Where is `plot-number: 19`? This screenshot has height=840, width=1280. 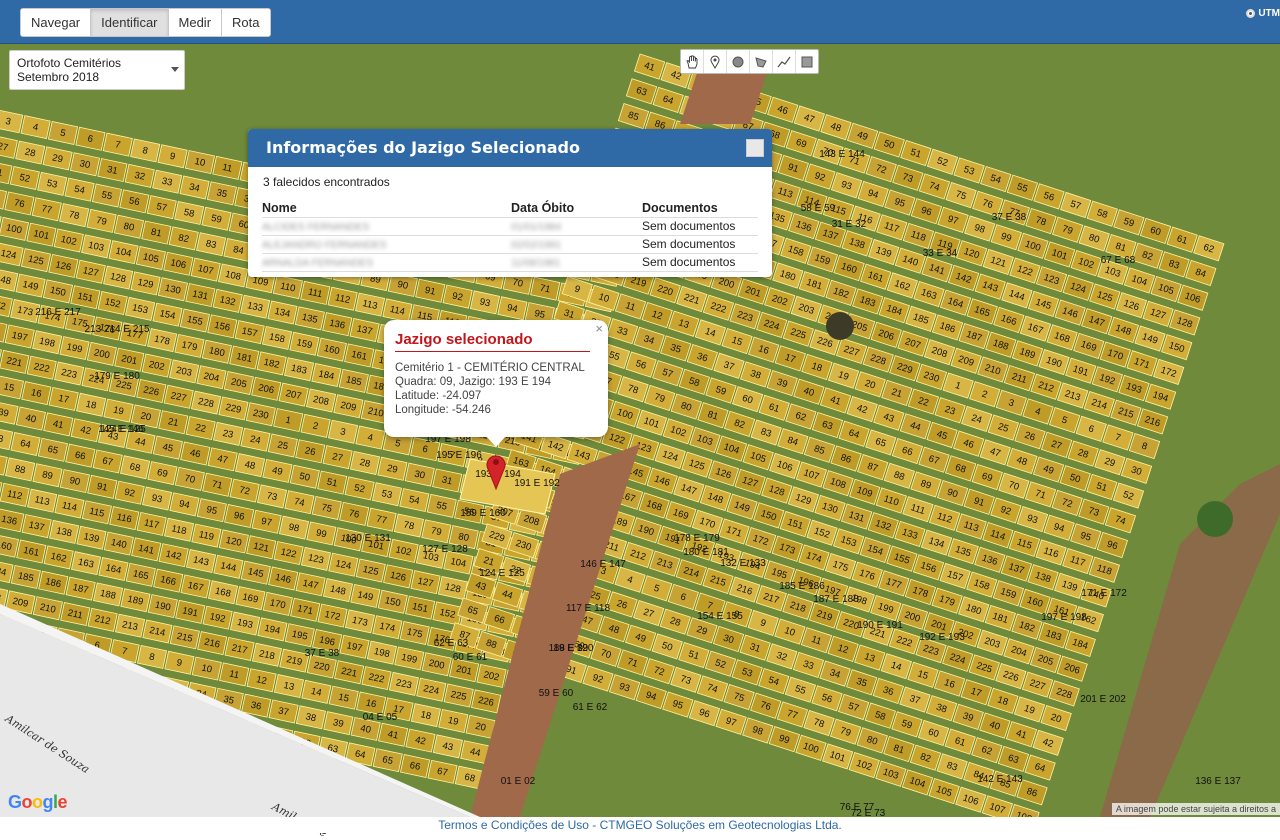
plot-number: 19 is located at coordinates (118, 411).